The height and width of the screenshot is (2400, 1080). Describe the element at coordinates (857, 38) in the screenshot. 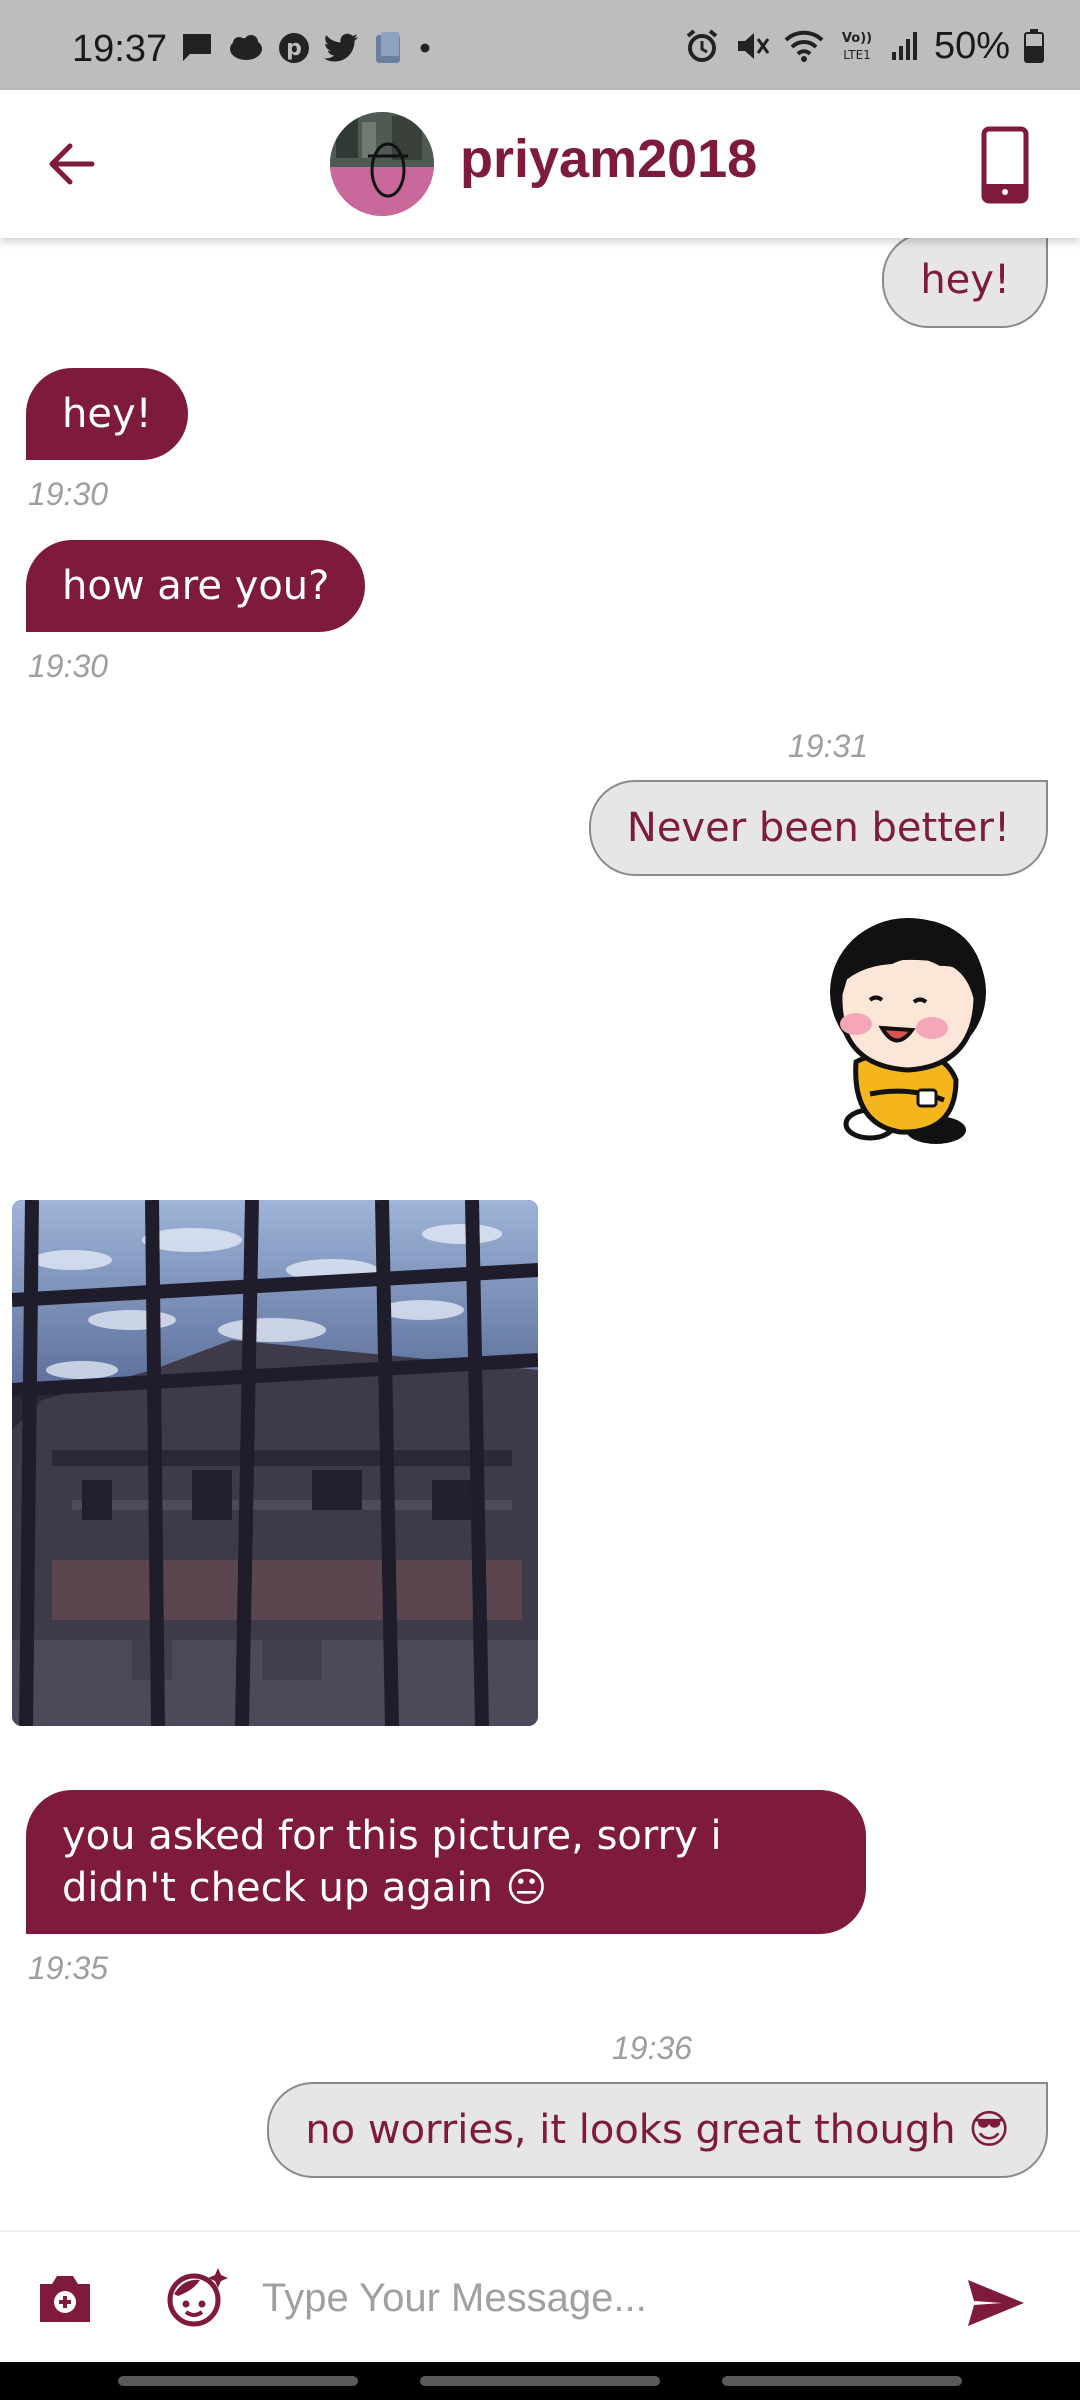

I see `svg-text: Vo))` at that location.